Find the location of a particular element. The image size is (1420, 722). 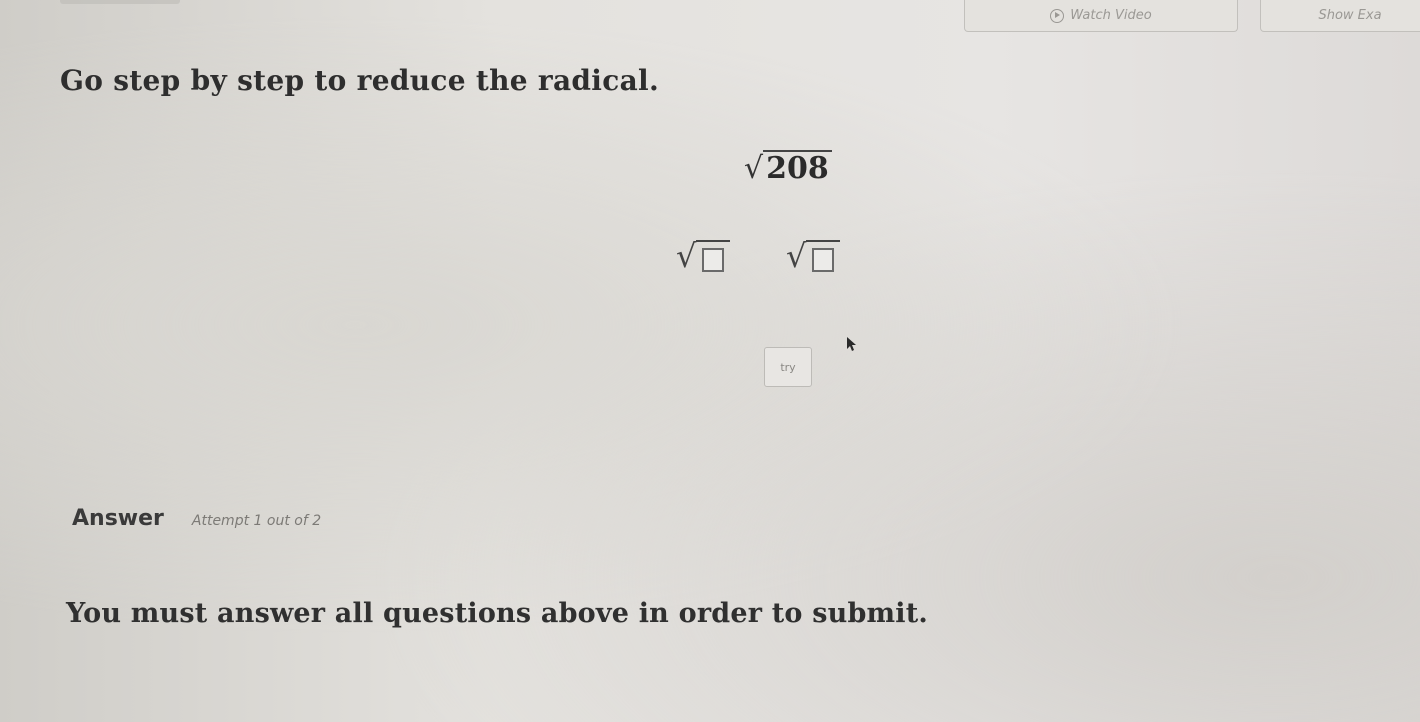

attempt-counter: Attempt 1 out of 2 is located at coordinates (256, 521).